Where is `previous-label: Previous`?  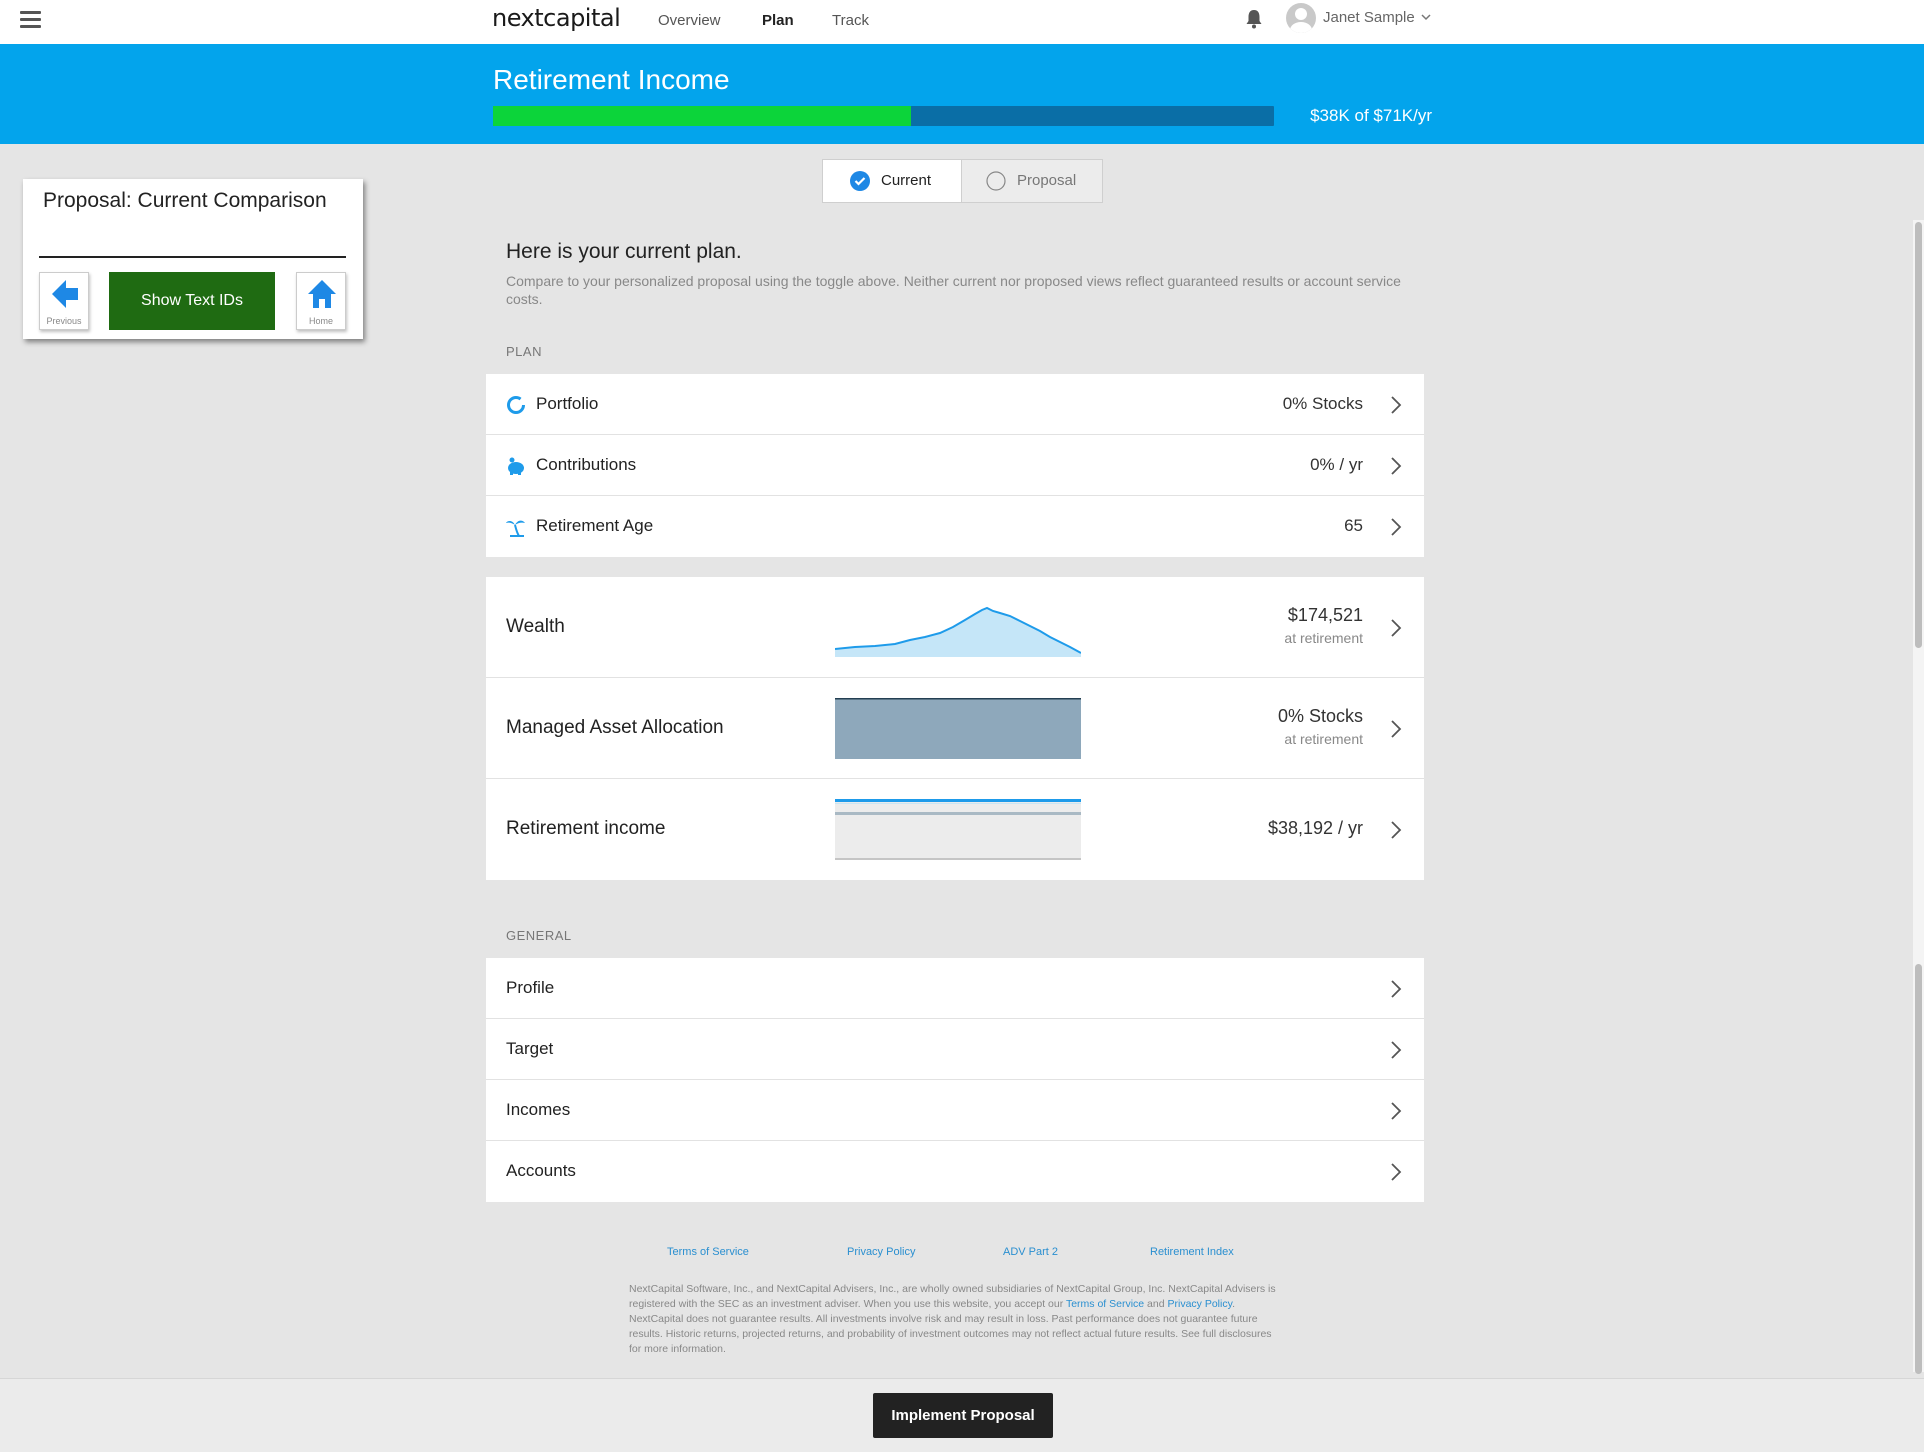
previous-label: Previous is located at coordinates (64, 321).